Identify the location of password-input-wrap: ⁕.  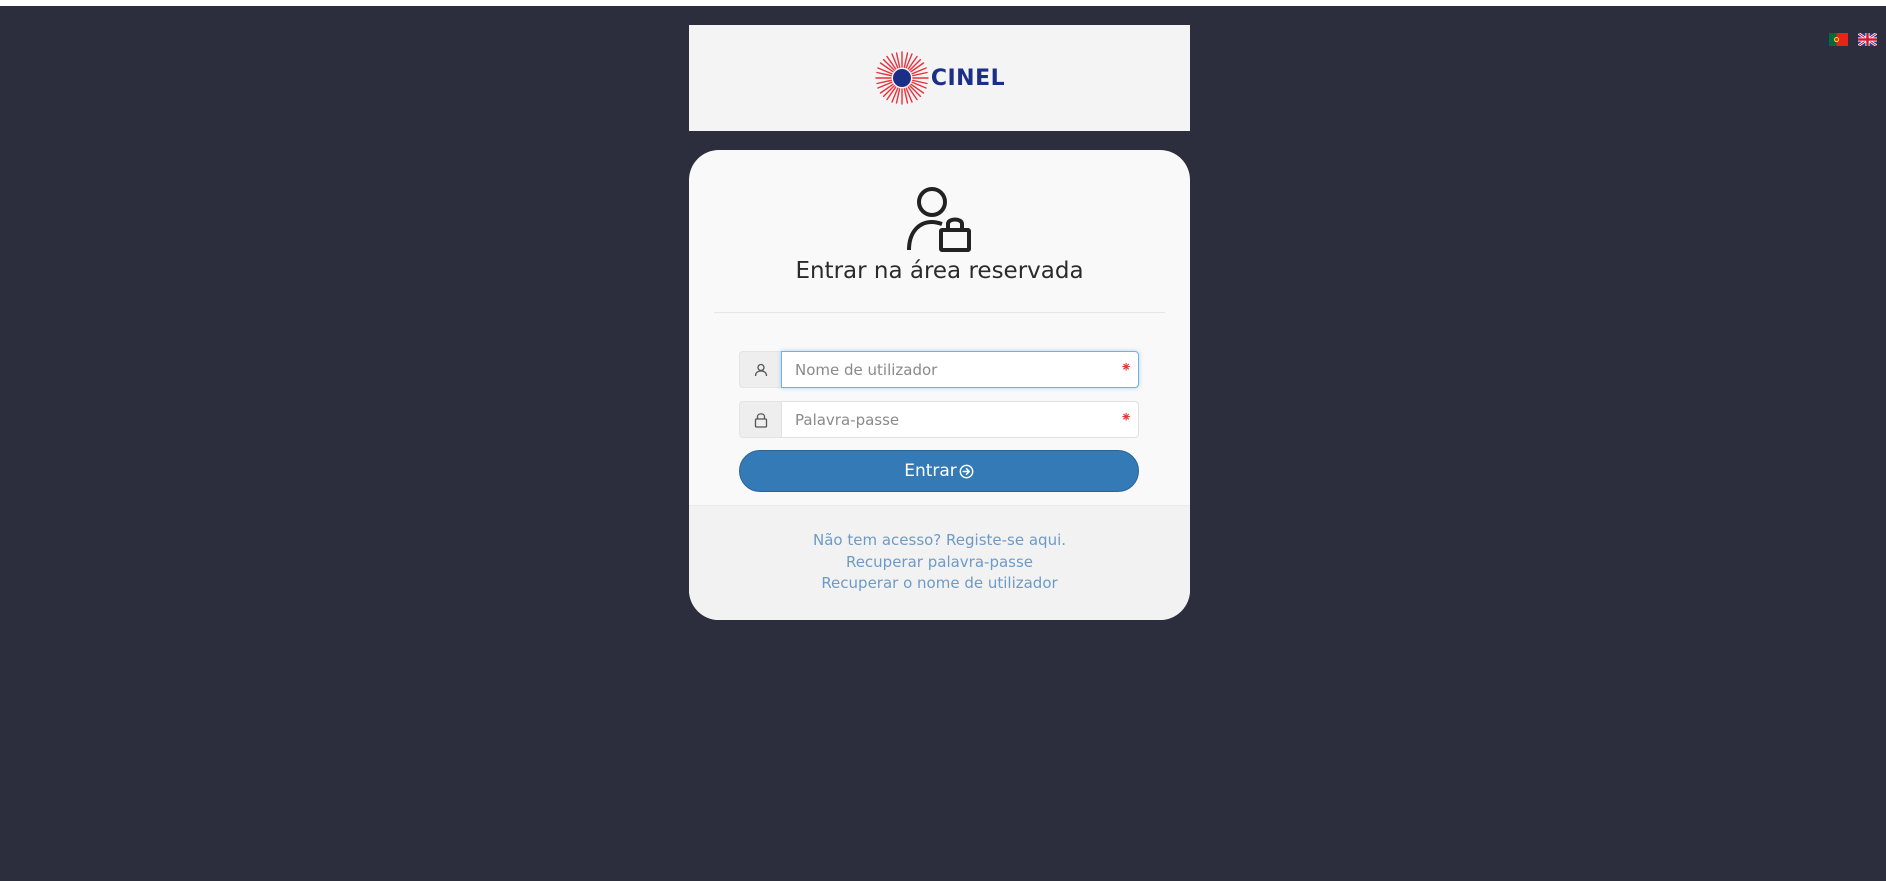
(960, 419).